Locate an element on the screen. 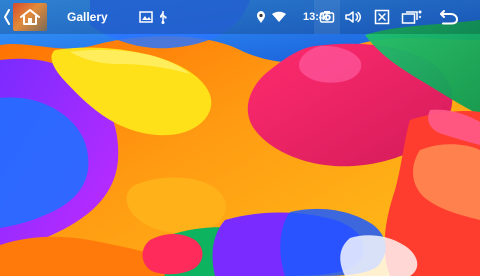  multi-window-icon is located at coordinates (412, 17).